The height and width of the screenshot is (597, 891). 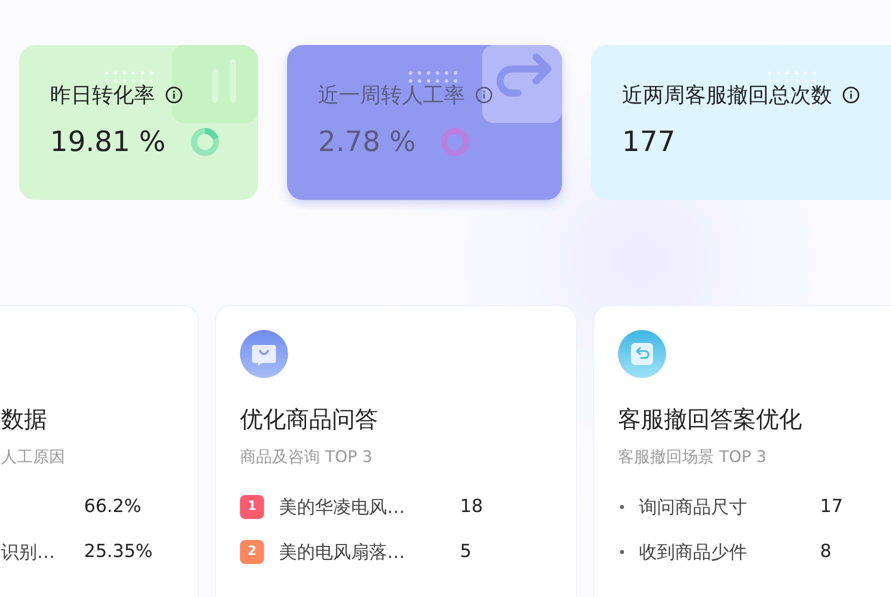 I want to click on stat-value: 2.78 %, so click(x=367, y=141).